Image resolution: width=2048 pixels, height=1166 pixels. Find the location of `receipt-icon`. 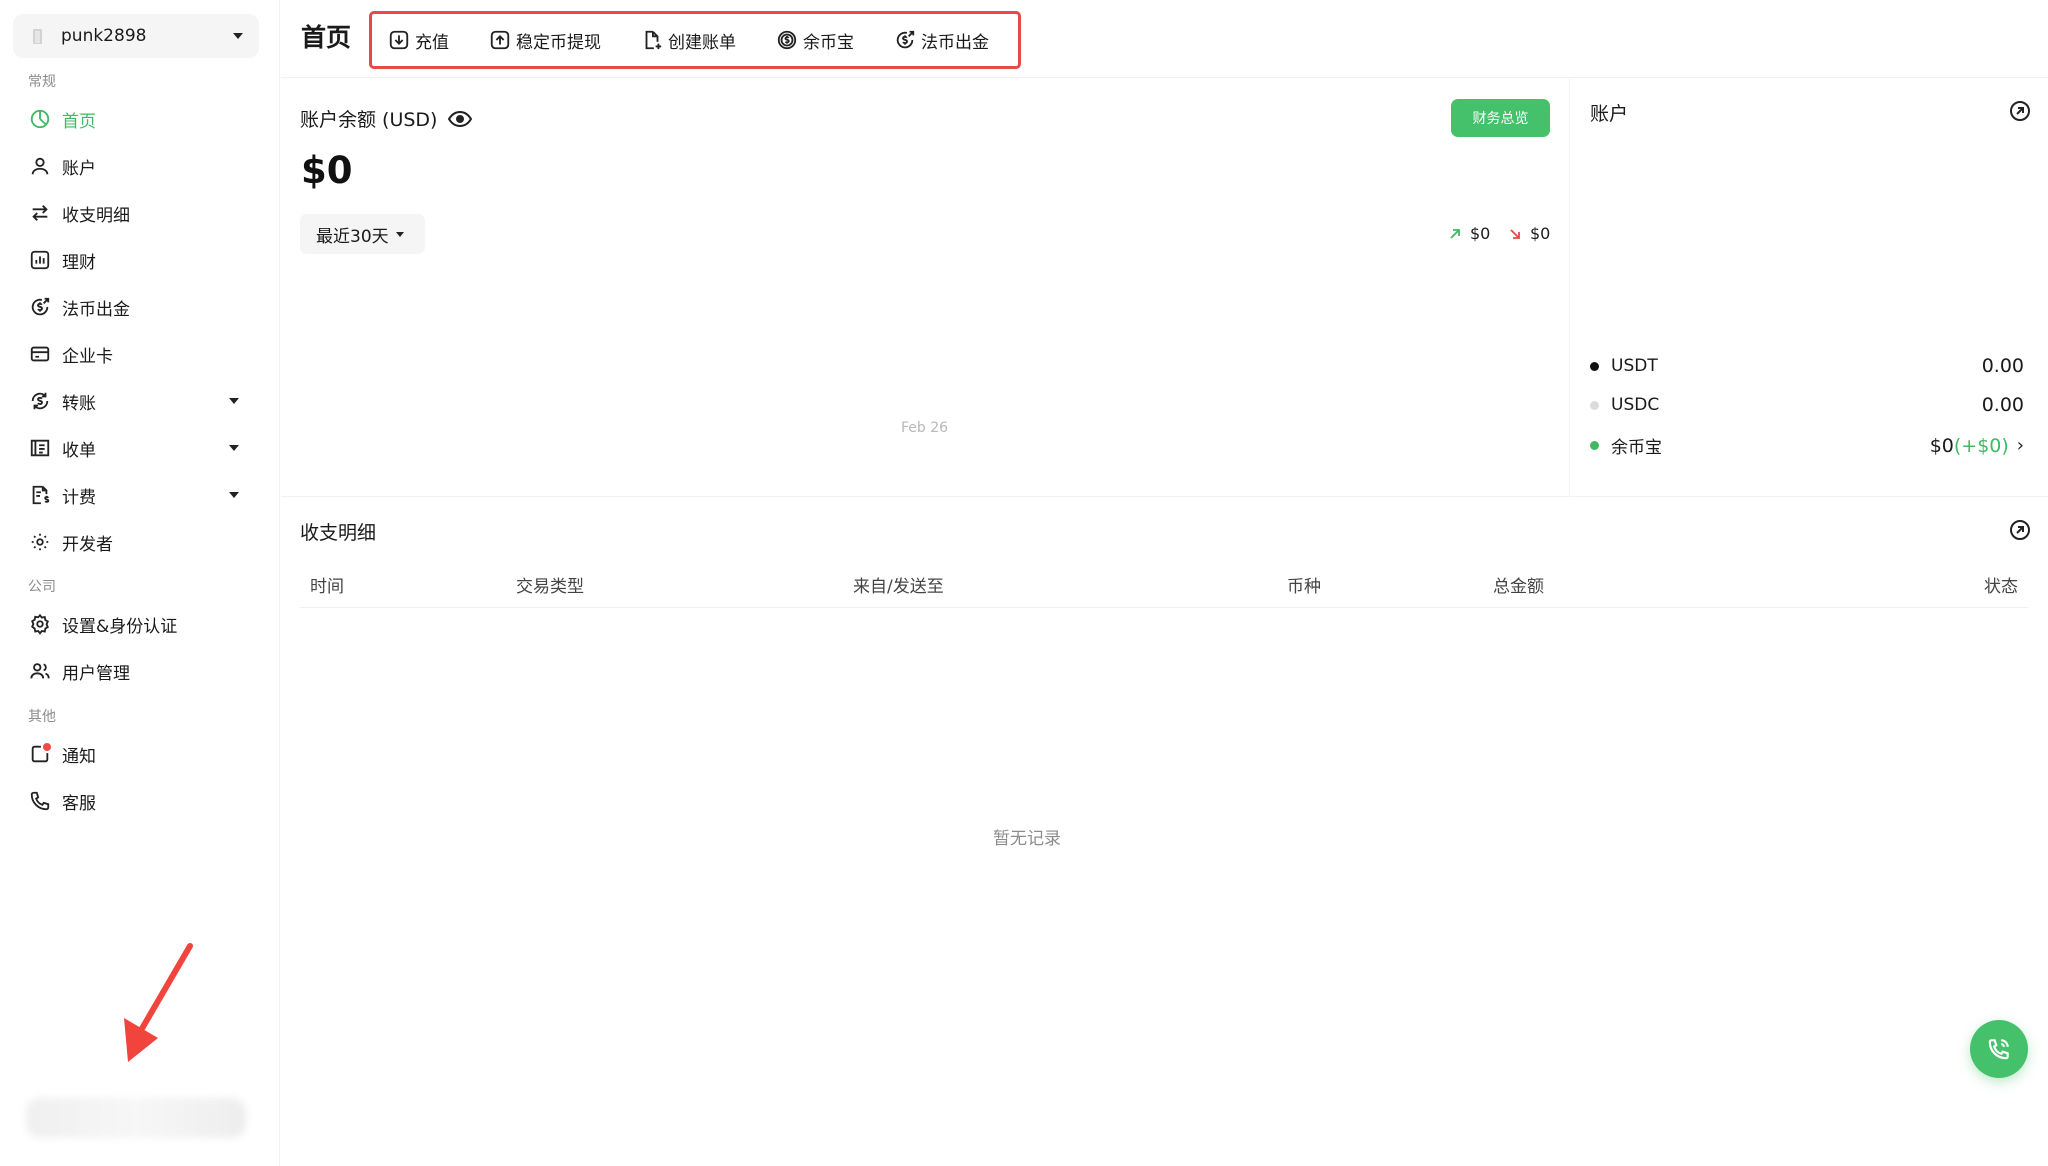

receipt-icon is located at coordinates (40, 448).